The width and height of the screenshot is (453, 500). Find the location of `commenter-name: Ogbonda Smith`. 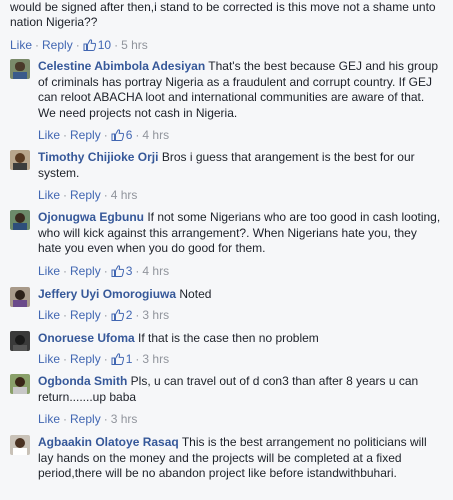

commenter-name: Ogbonda Smith is located at coordinates (82, 381).